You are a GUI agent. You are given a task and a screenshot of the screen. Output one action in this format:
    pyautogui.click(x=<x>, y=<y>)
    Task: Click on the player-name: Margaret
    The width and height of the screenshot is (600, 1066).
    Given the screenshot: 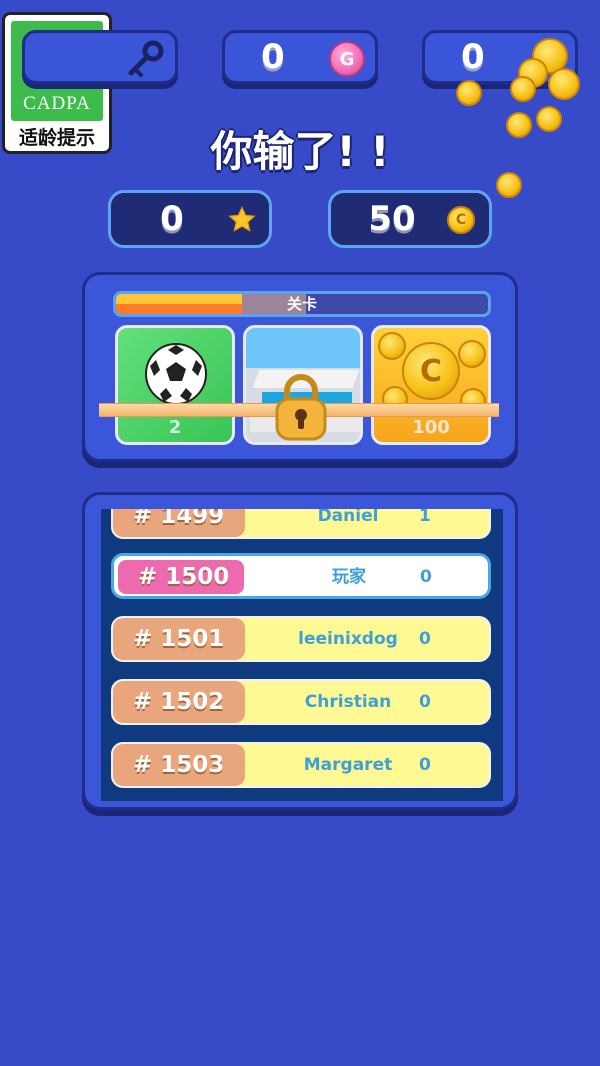 What is the action you would take?
    pyautogui.click(x=348, y=765)
    